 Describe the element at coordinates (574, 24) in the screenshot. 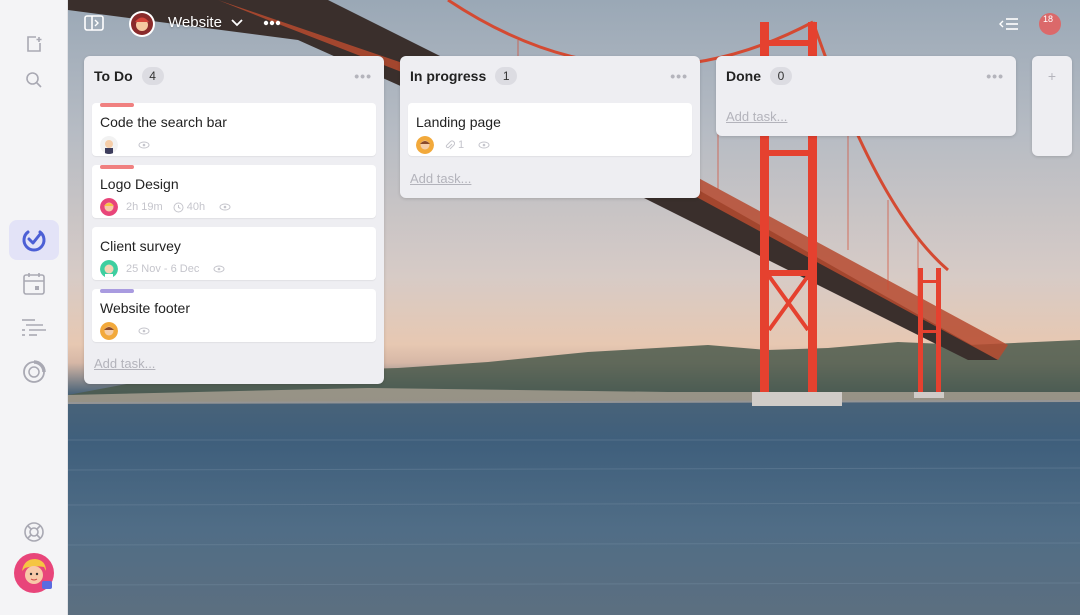

I see `top-bar: Website 18` at that location.